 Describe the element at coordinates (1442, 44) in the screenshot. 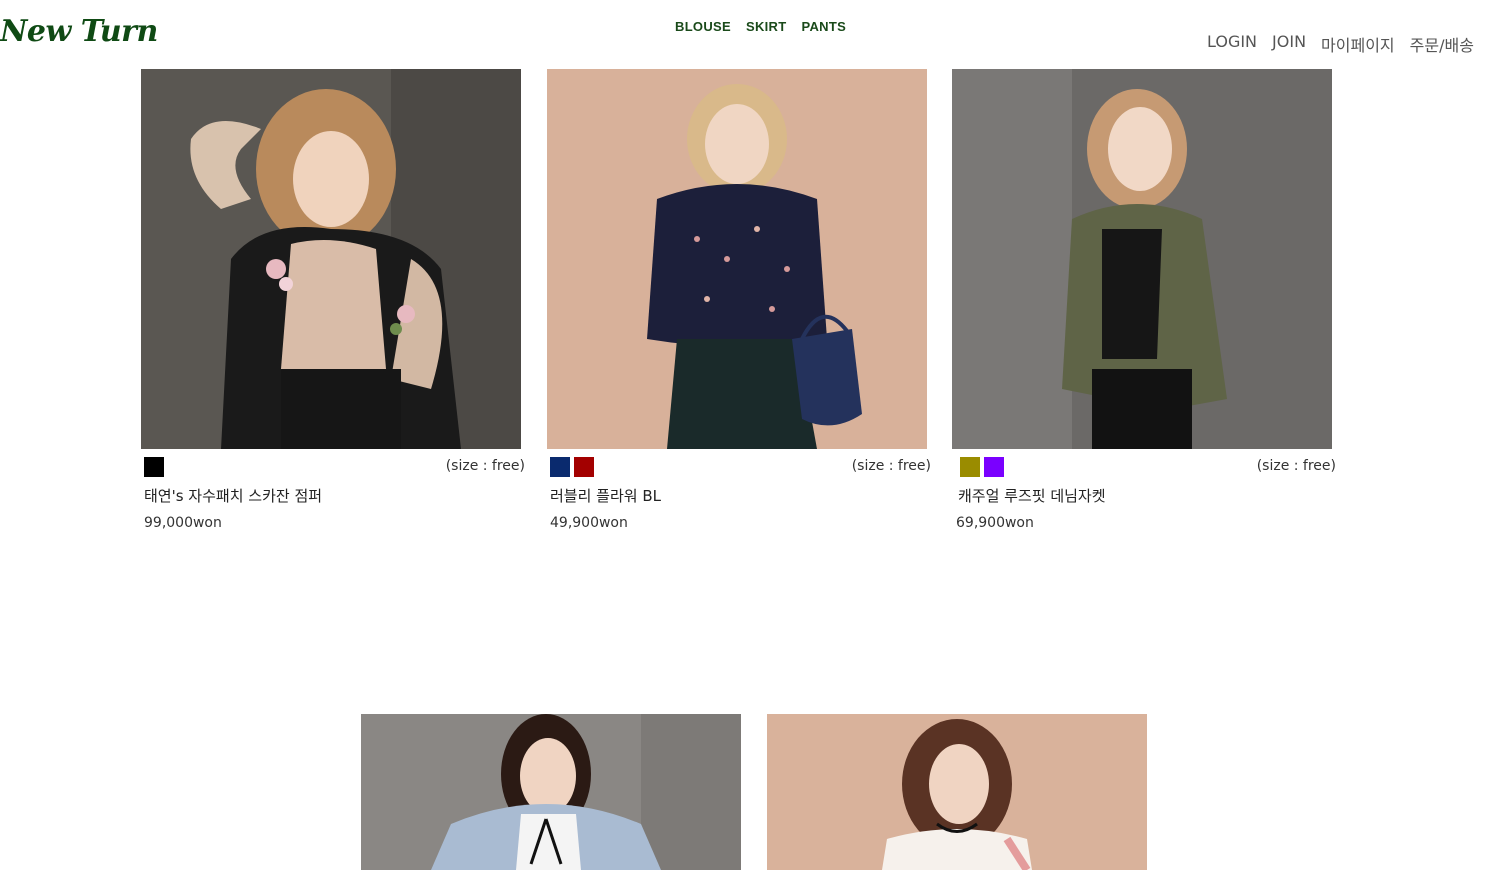

I see `order-delivery-link: 주문/배송` at that location.